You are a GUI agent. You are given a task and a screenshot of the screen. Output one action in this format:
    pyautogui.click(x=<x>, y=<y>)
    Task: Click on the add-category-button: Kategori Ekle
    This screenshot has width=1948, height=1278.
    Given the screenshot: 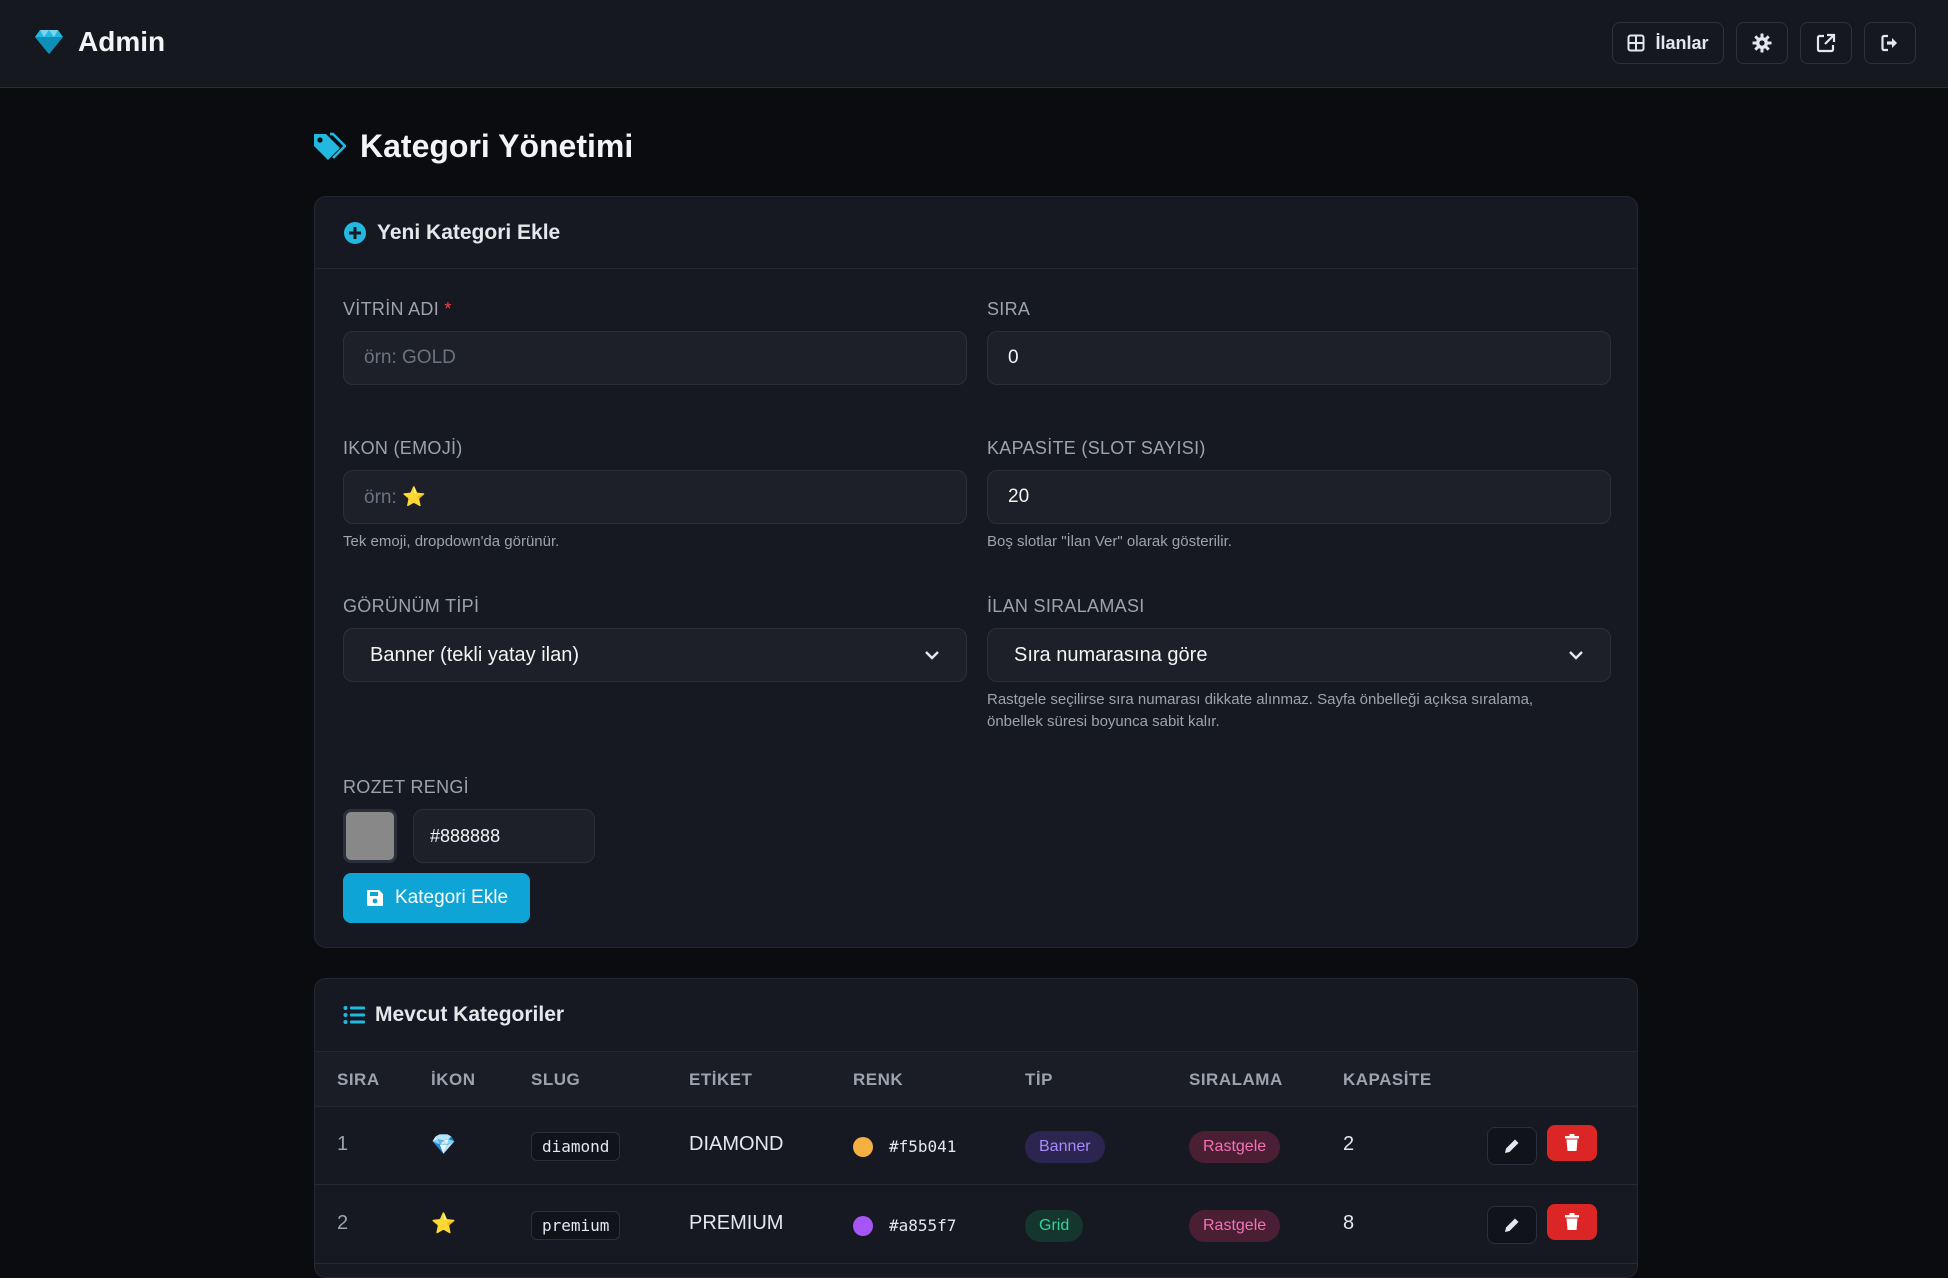 What is the action you would take?
    pyautogui.click(x=437, y=898)
    